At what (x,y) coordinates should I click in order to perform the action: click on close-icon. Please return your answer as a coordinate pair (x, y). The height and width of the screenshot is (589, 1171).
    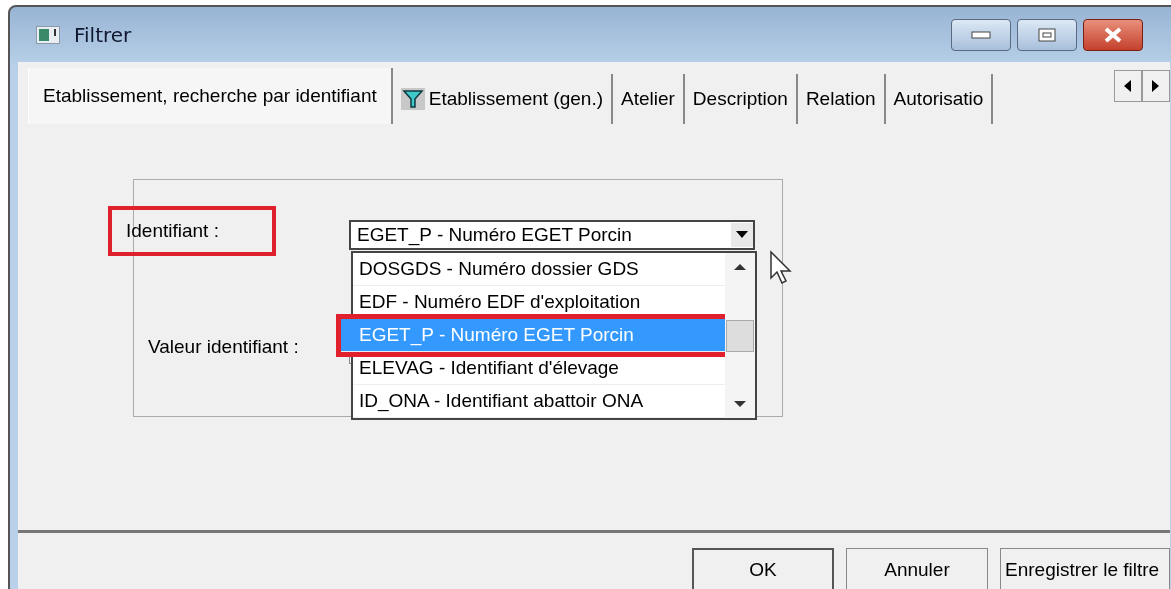
    Looking at the image, I should click on (1113, 34).